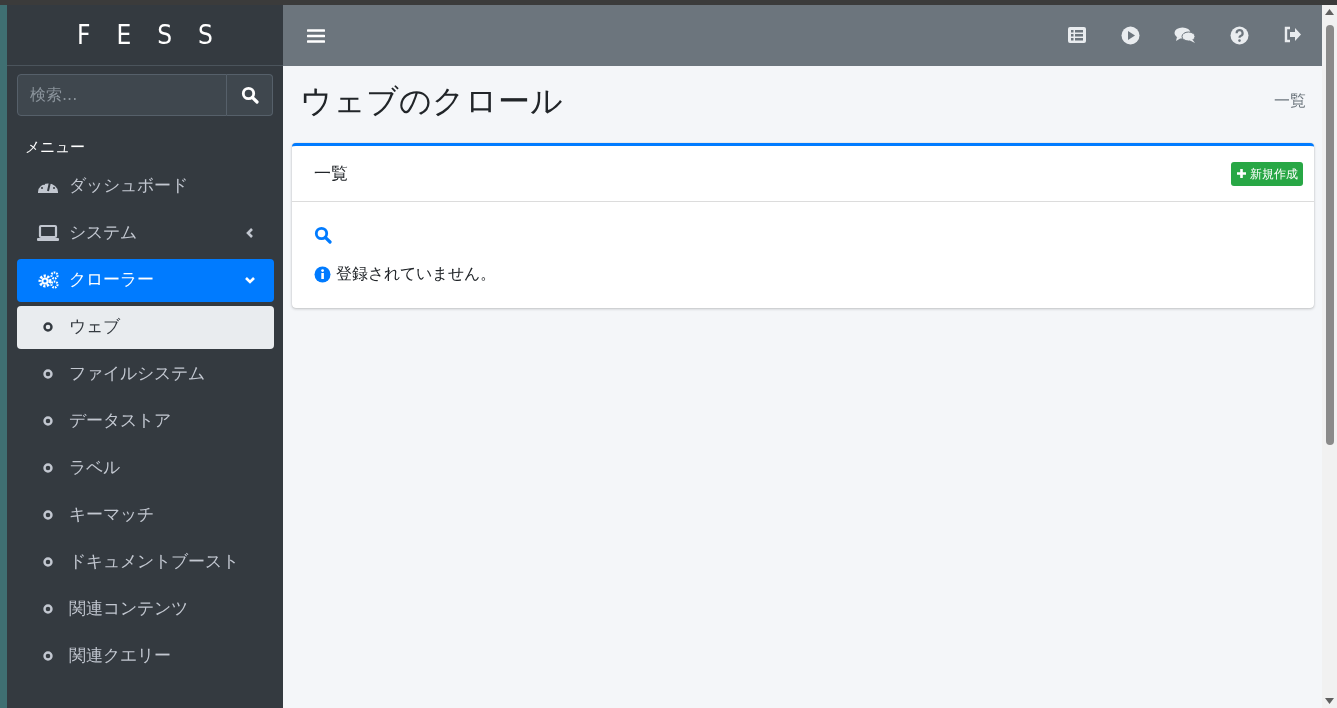  I want to click on submenu-item: データストア, so click(145, 421).